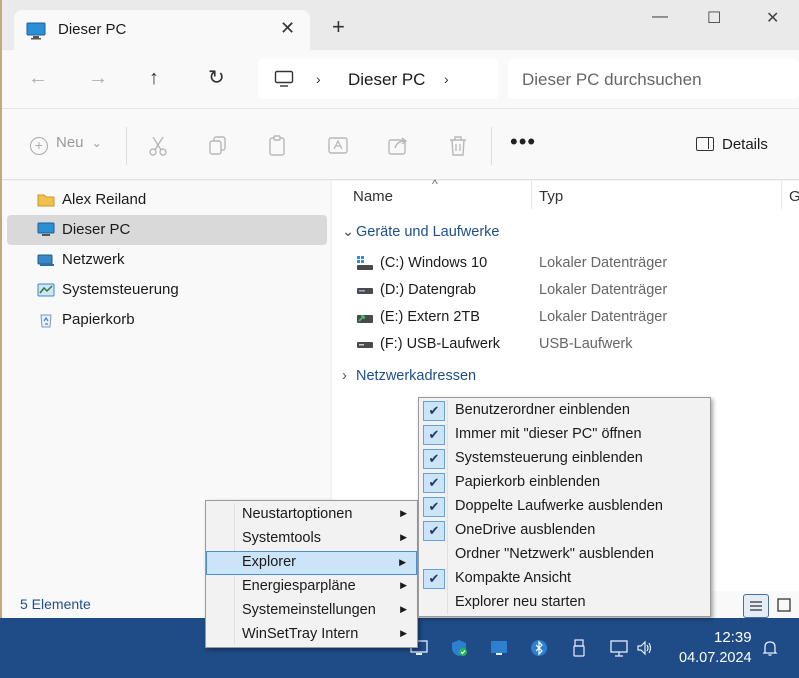  Describe the element at coordinates (311, 563) in the screenshot. I see `menu-item-explorer: Explorer ▶` at that location.